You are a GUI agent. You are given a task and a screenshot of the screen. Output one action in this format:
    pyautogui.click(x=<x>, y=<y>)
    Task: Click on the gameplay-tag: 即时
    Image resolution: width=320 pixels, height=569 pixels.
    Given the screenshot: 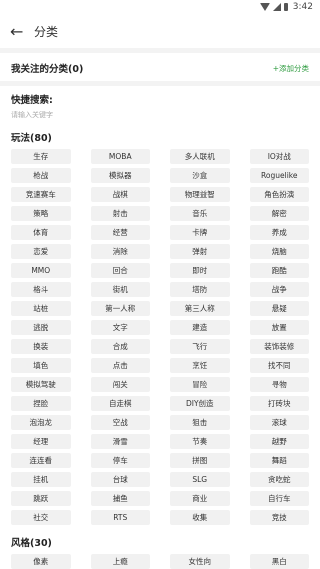 What is the action you would take?
    pyautogui.click(x=200, y=270)
    